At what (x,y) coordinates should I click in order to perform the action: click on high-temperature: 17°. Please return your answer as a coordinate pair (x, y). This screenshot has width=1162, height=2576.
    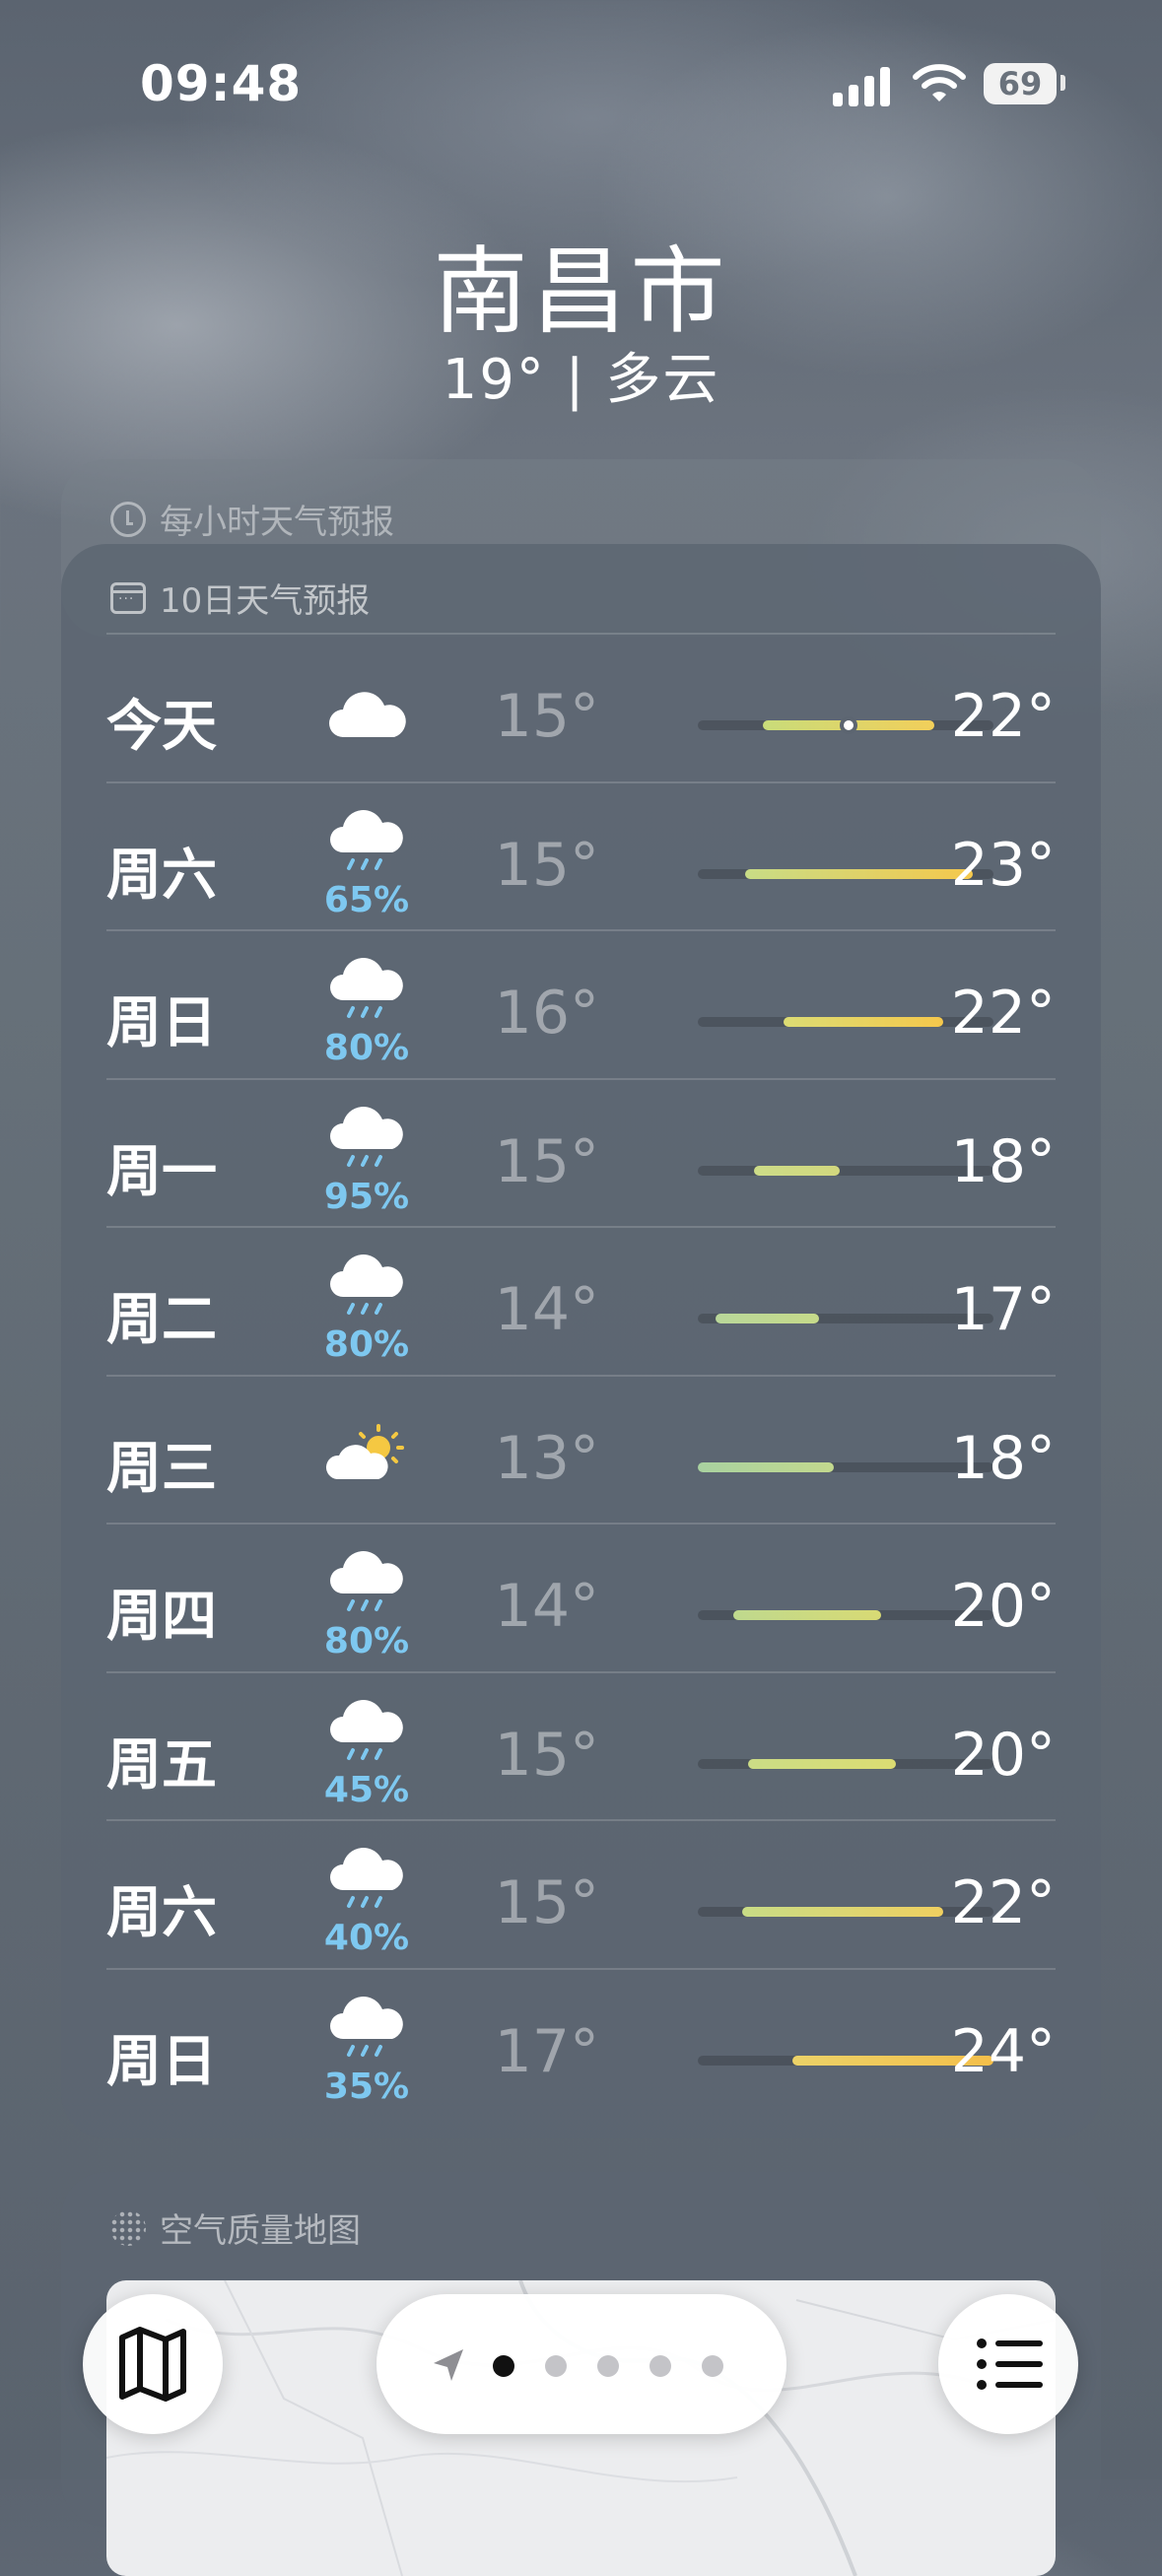
    Looking at the image, I should click on (1003, 1309).